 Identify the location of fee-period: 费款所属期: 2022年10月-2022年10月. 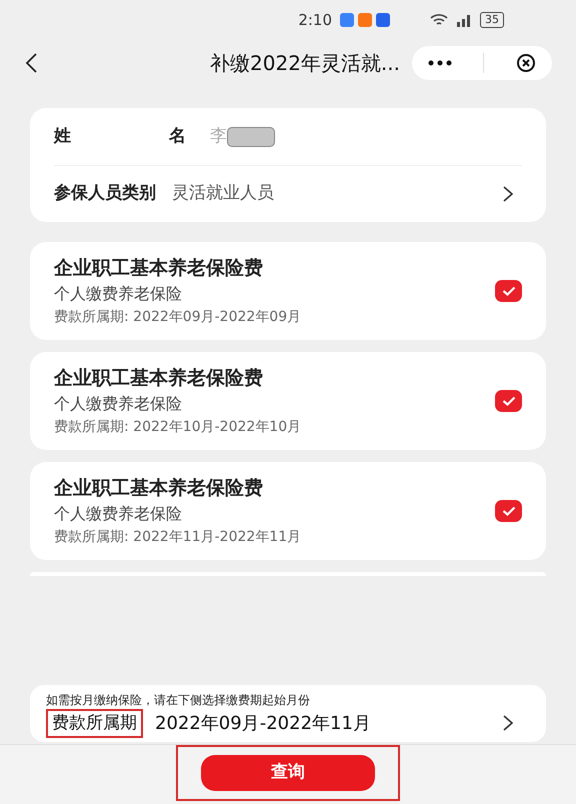
(178, 427).